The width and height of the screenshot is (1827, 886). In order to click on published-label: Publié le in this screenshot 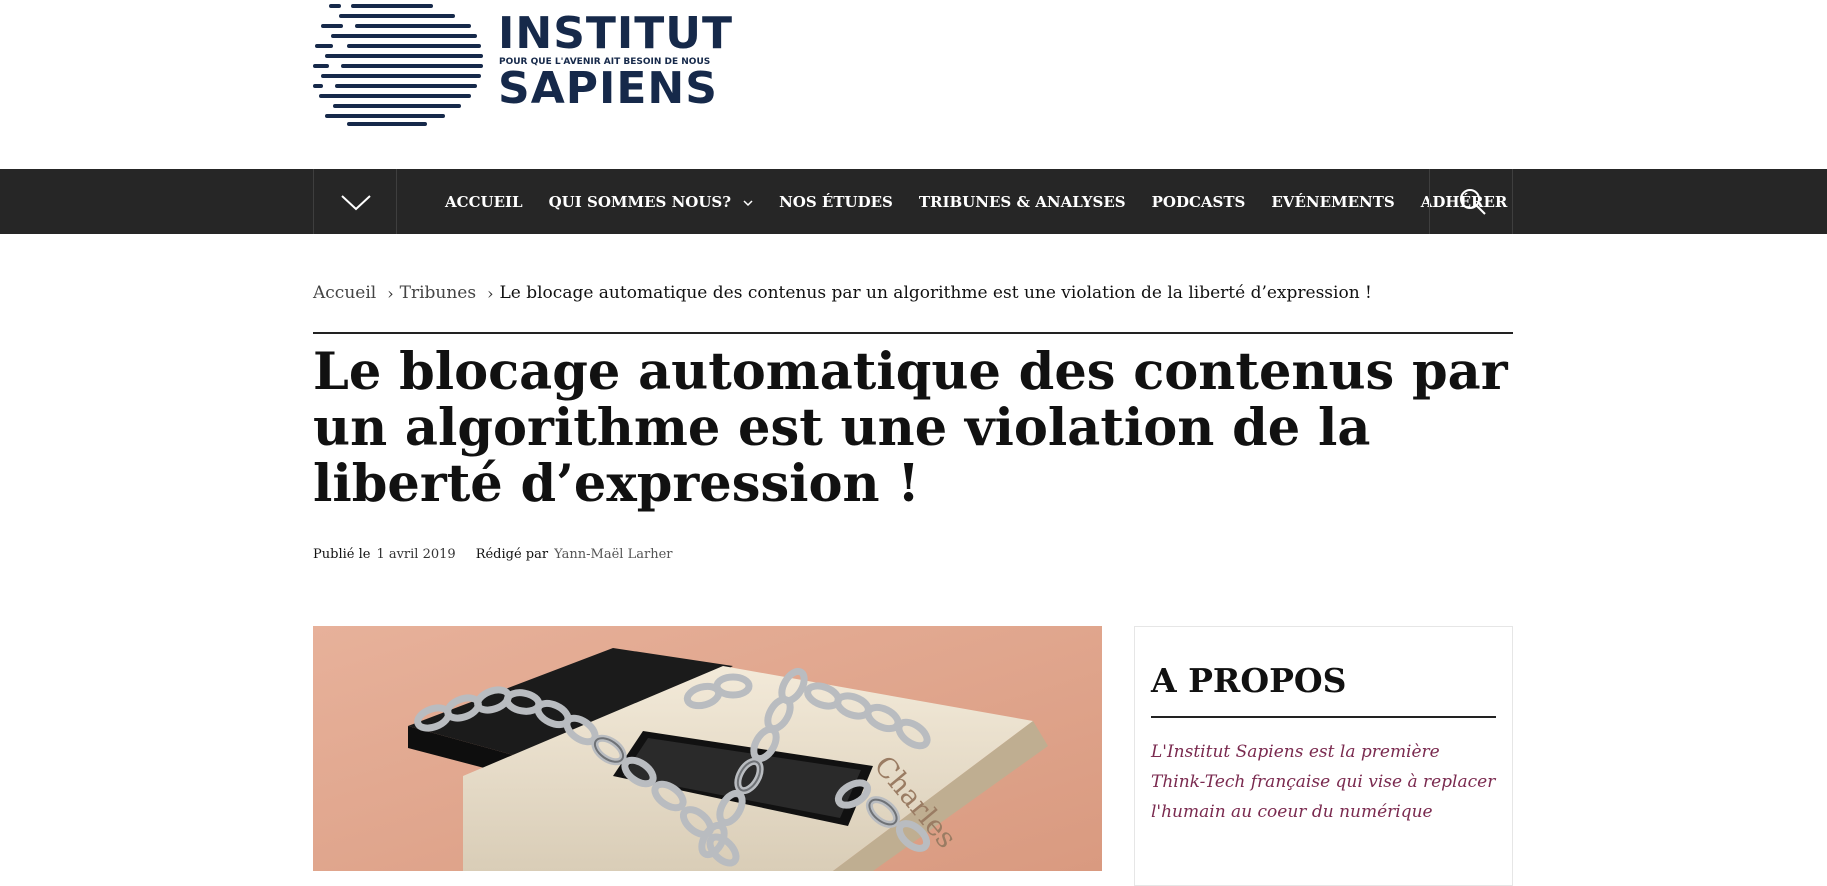, I will do `click(342, 554)`.